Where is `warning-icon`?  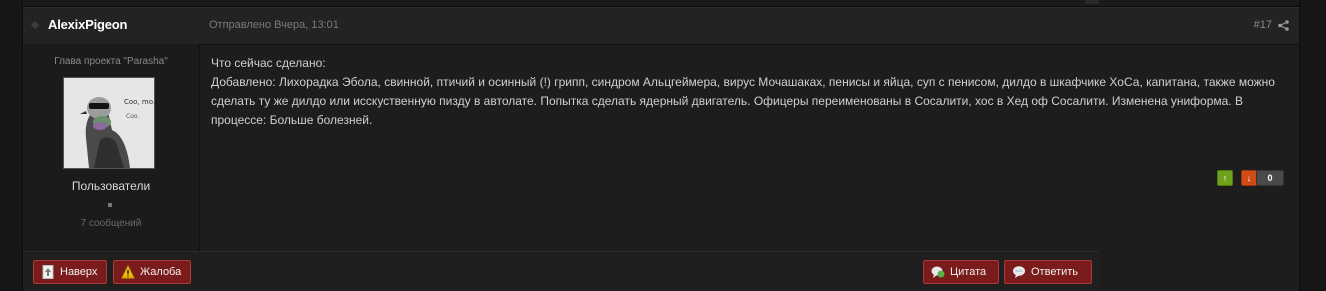 warning-icon is located at coordinates (128, 272).